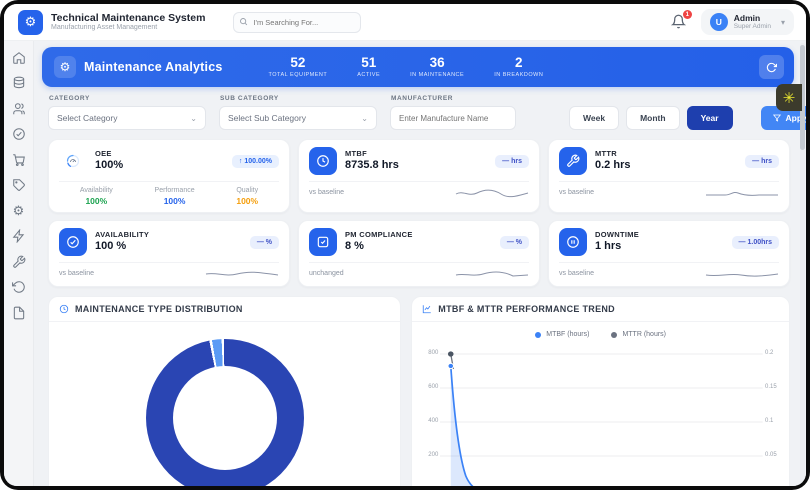  I want to click on tag-icon, so click(18, 185).